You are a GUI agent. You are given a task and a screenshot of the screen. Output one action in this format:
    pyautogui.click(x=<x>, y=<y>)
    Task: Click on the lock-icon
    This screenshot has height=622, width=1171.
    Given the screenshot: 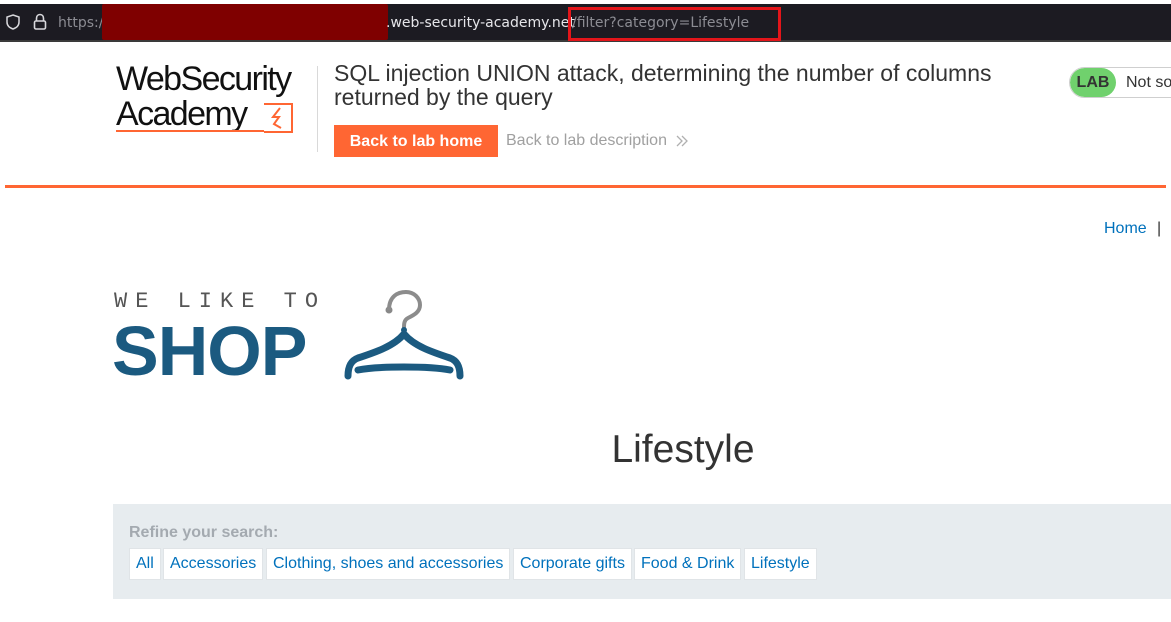 What is the action you would take?
    pyautogui.click(x=40, y=21)
    